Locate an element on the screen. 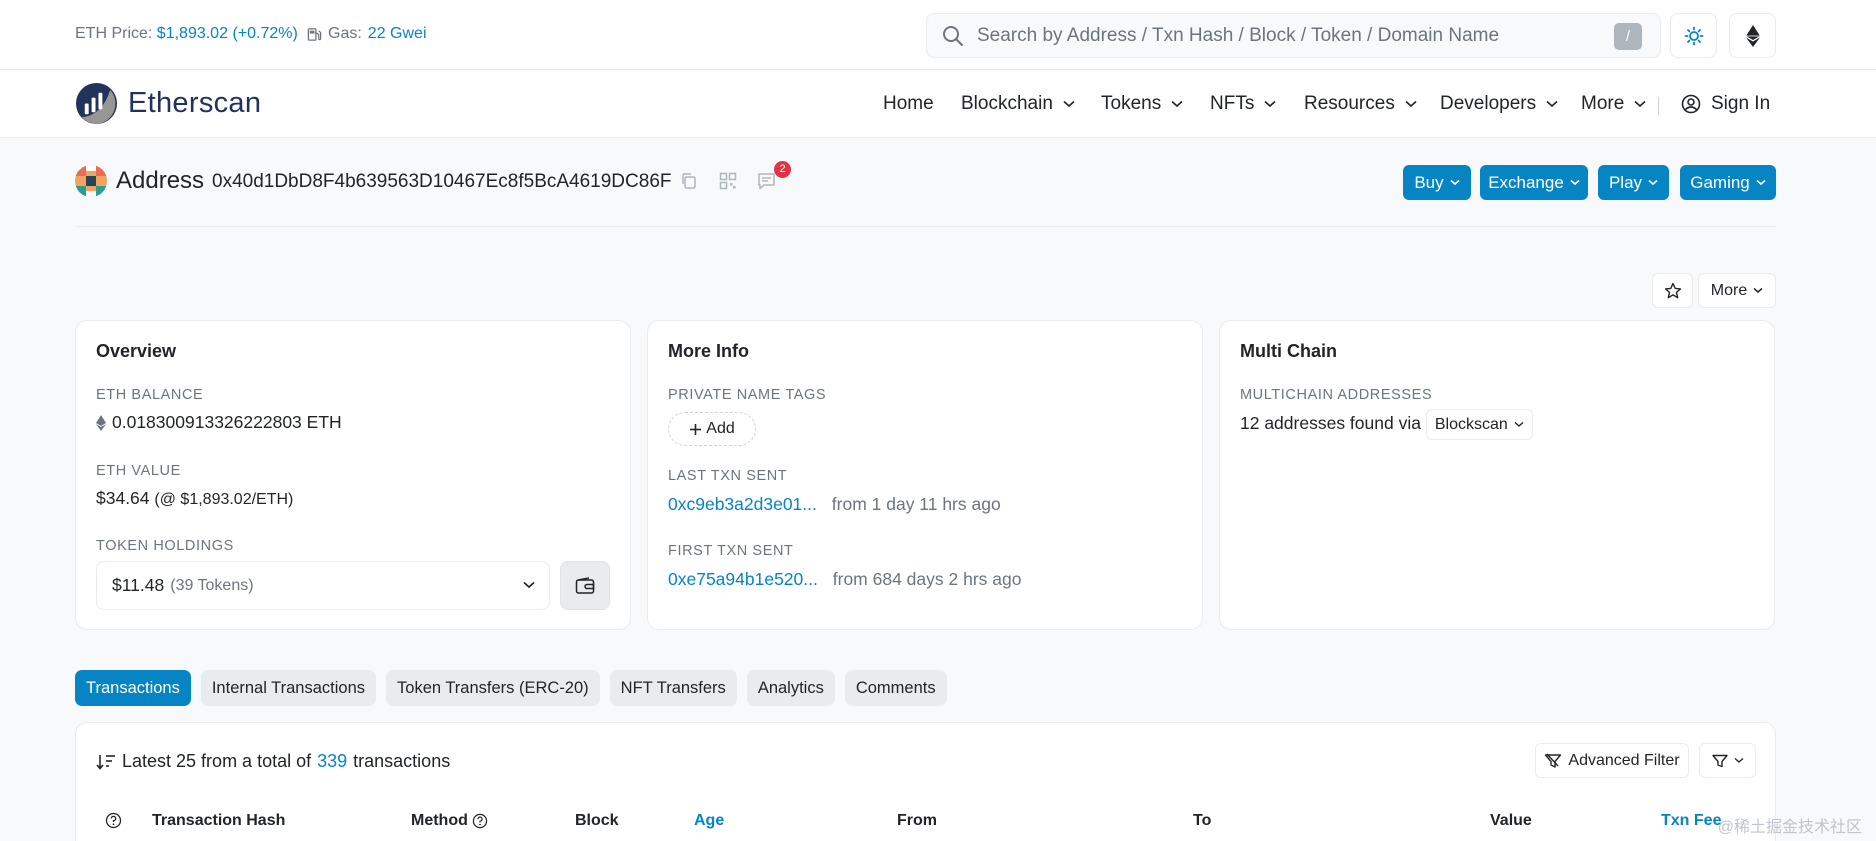 Image resolution: width=1876 pixels, height=841 pixels. last-txn-sent: 0xc9eb3a2d3e01... from 1 day 11 hrs ago is located at coordinates (834, 504).